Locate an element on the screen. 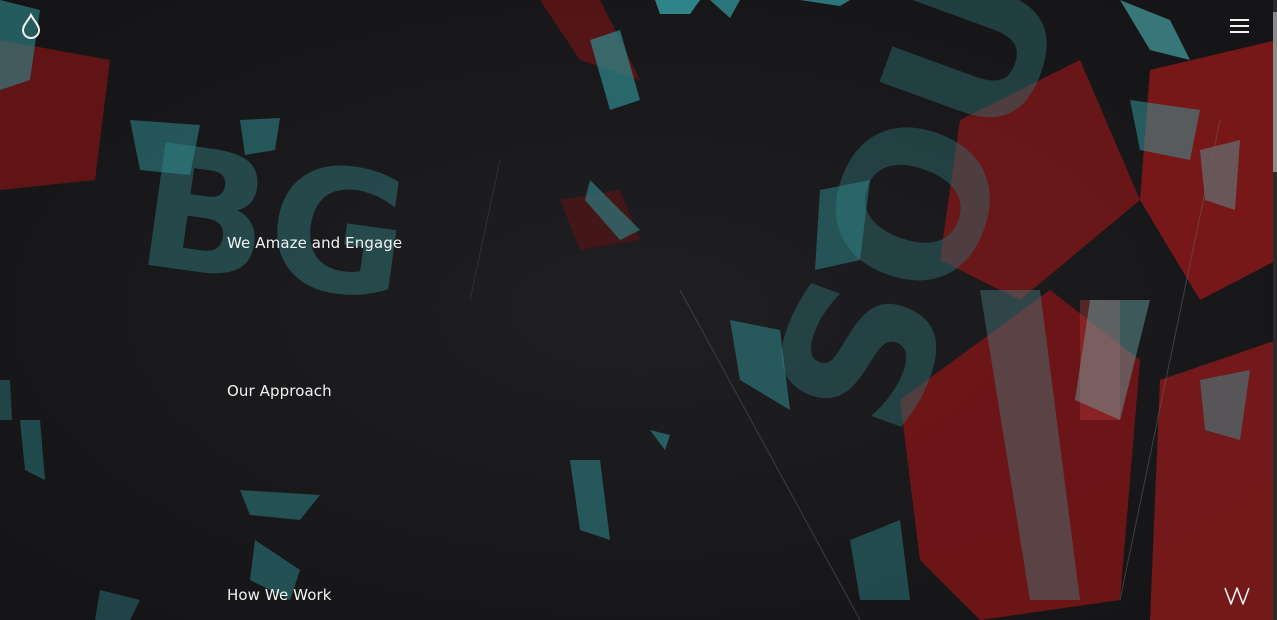  hamburger-menu-icon is located at coordinates (1241, 28).